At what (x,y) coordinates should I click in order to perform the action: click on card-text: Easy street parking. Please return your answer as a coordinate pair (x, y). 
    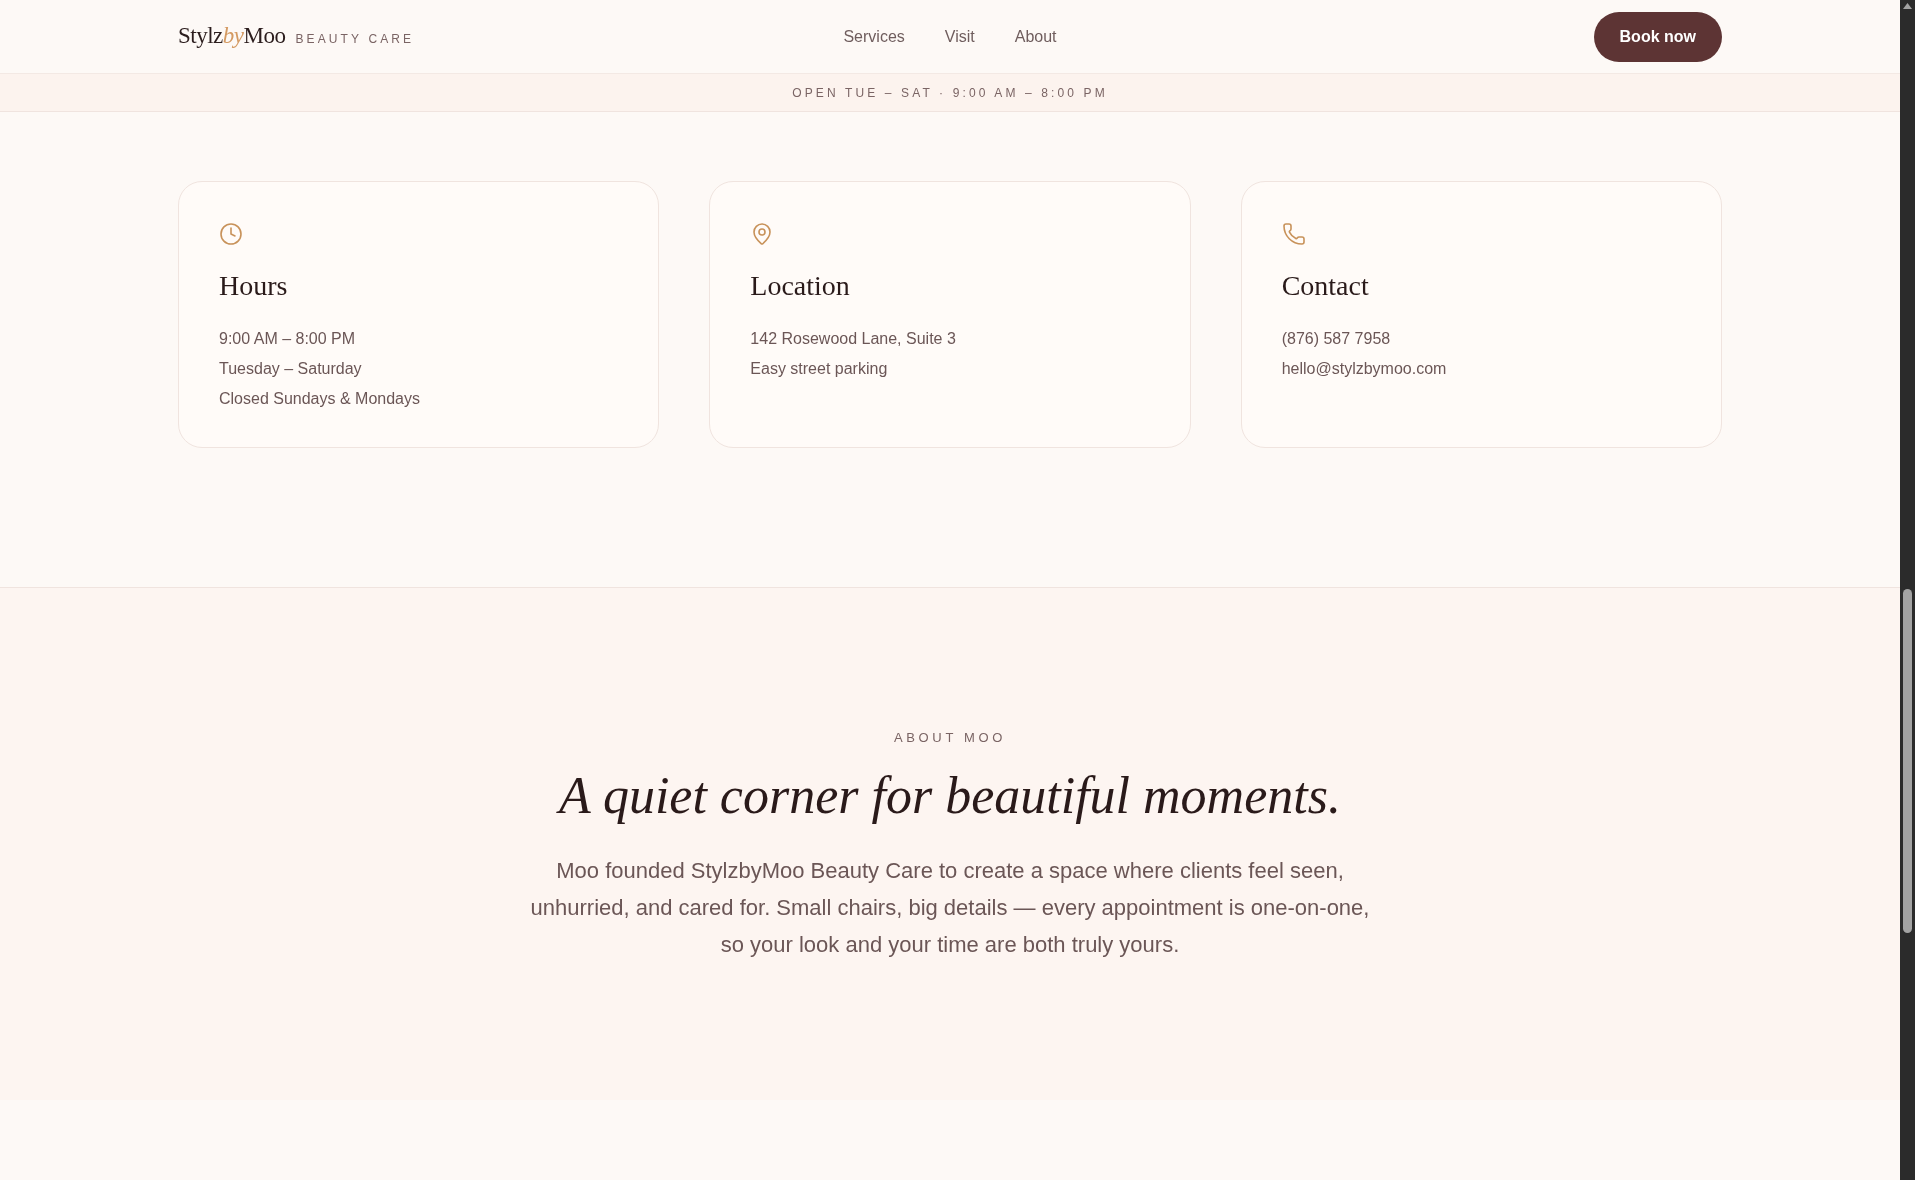
    Looking at the image, I should click on (819, 369).